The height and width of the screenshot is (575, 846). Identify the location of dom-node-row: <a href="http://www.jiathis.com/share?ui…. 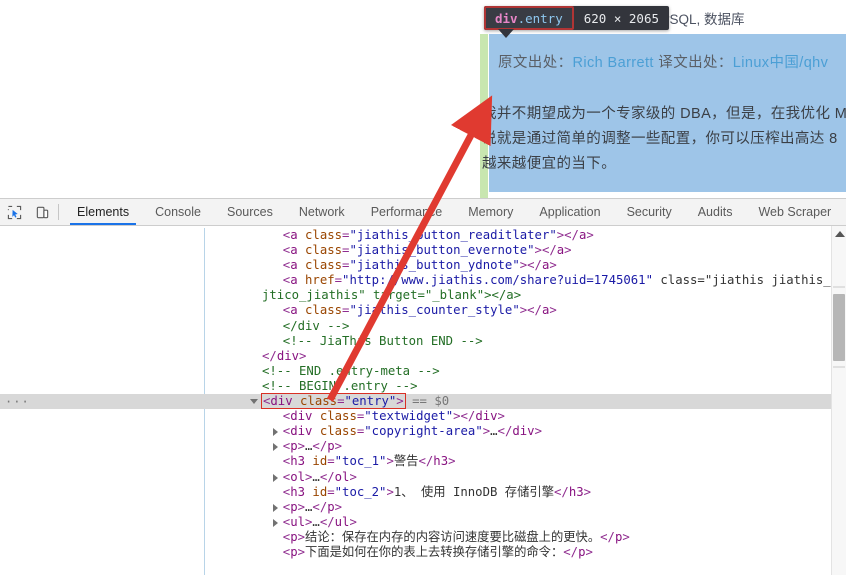
(423, 280).